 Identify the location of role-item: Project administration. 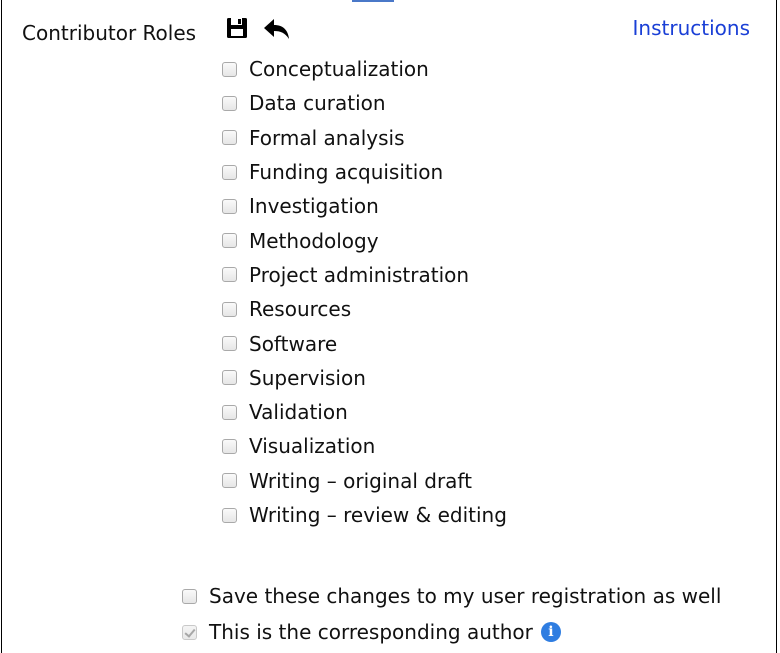
(364, 275).